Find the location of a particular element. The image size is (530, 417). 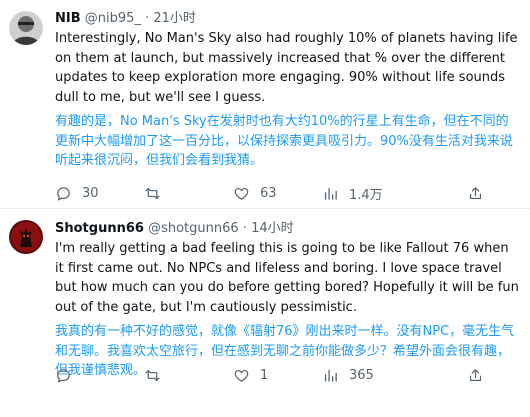

like-count: 63 is located at coordinates (268, 193).